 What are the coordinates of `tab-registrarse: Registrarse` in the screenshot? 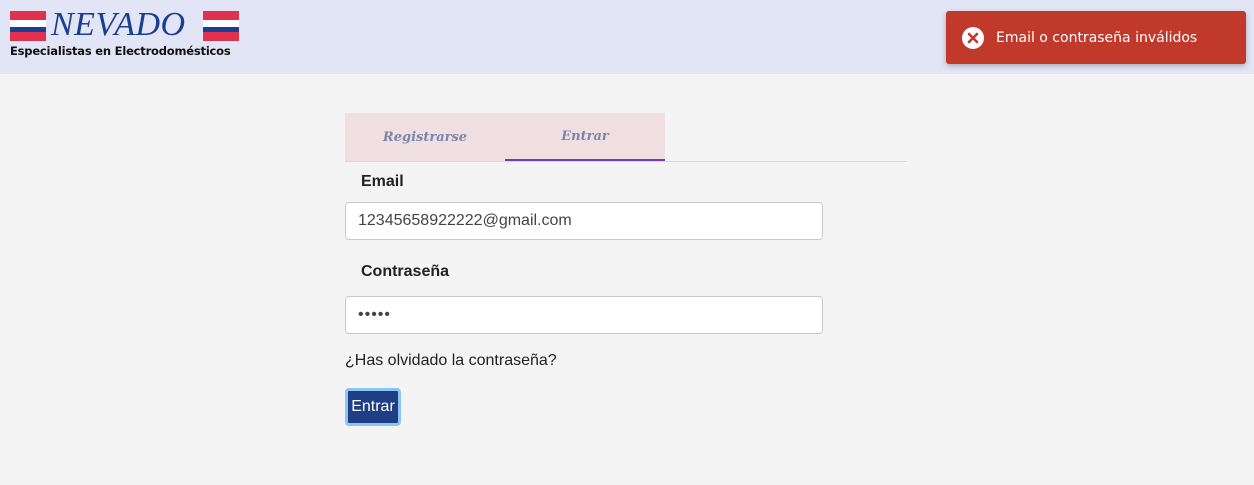 It's located at (425, 137).